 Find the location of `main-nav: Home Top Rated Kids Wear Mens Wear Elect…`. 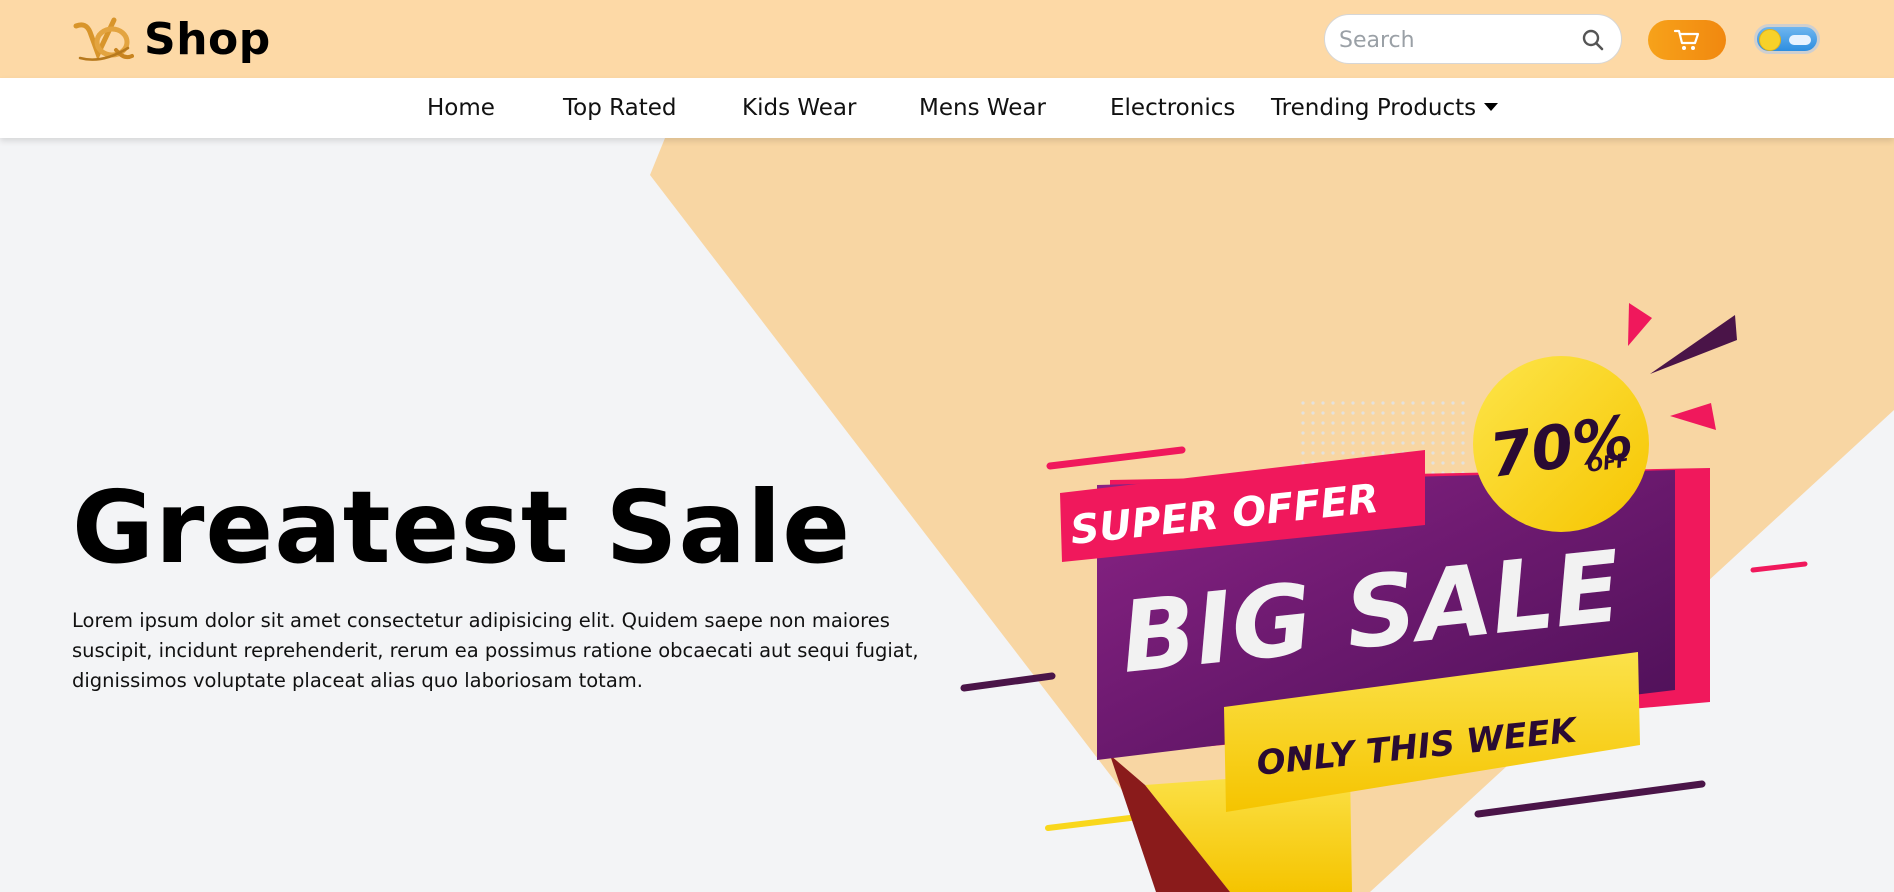

main-nav: Home Top Rated Kids Wear Mens Wear Elect… is located at coordinates (947, 108).